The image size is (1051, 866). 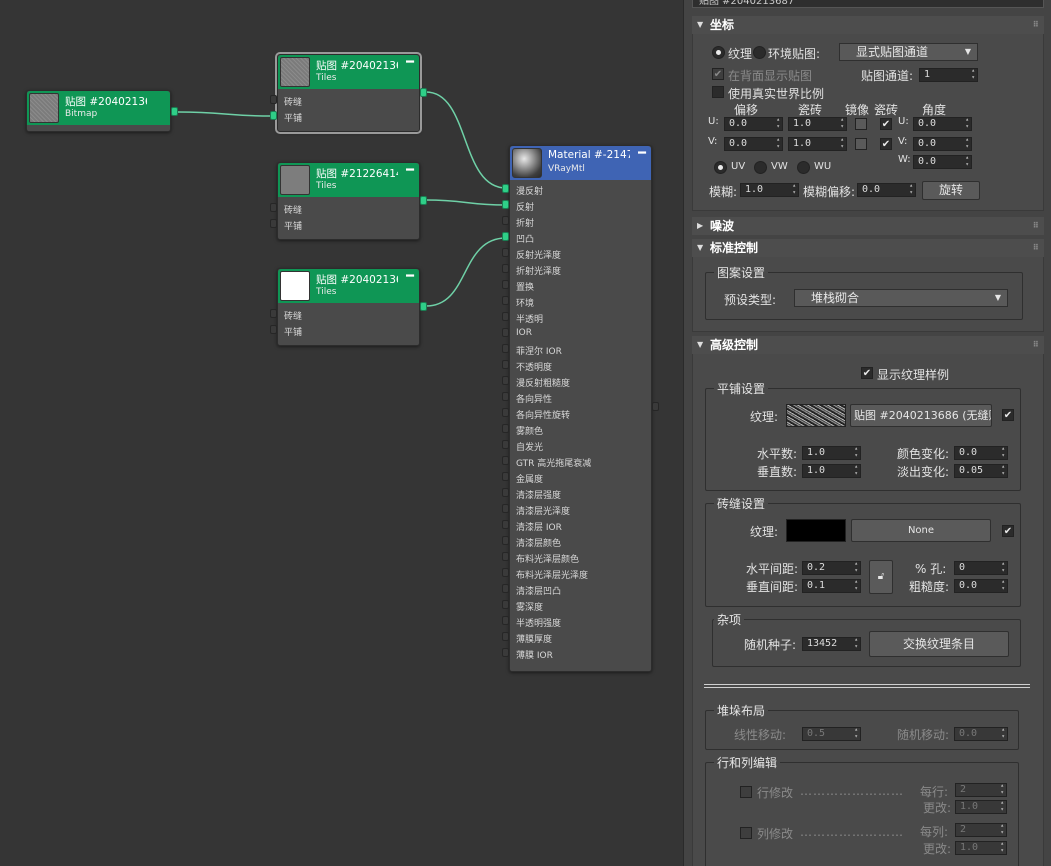 I want to click on column-change-spinner: 1.0, so click(x=981, y=848).